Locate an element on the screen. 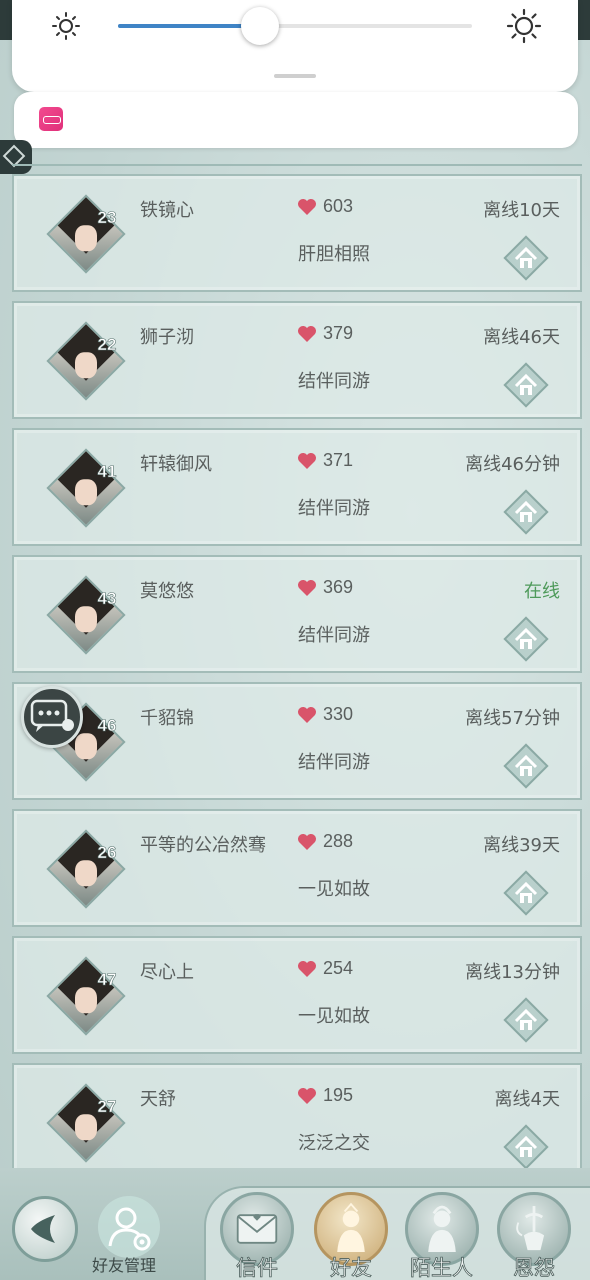  friend-manage-button is located at coordinates (129, 1227).